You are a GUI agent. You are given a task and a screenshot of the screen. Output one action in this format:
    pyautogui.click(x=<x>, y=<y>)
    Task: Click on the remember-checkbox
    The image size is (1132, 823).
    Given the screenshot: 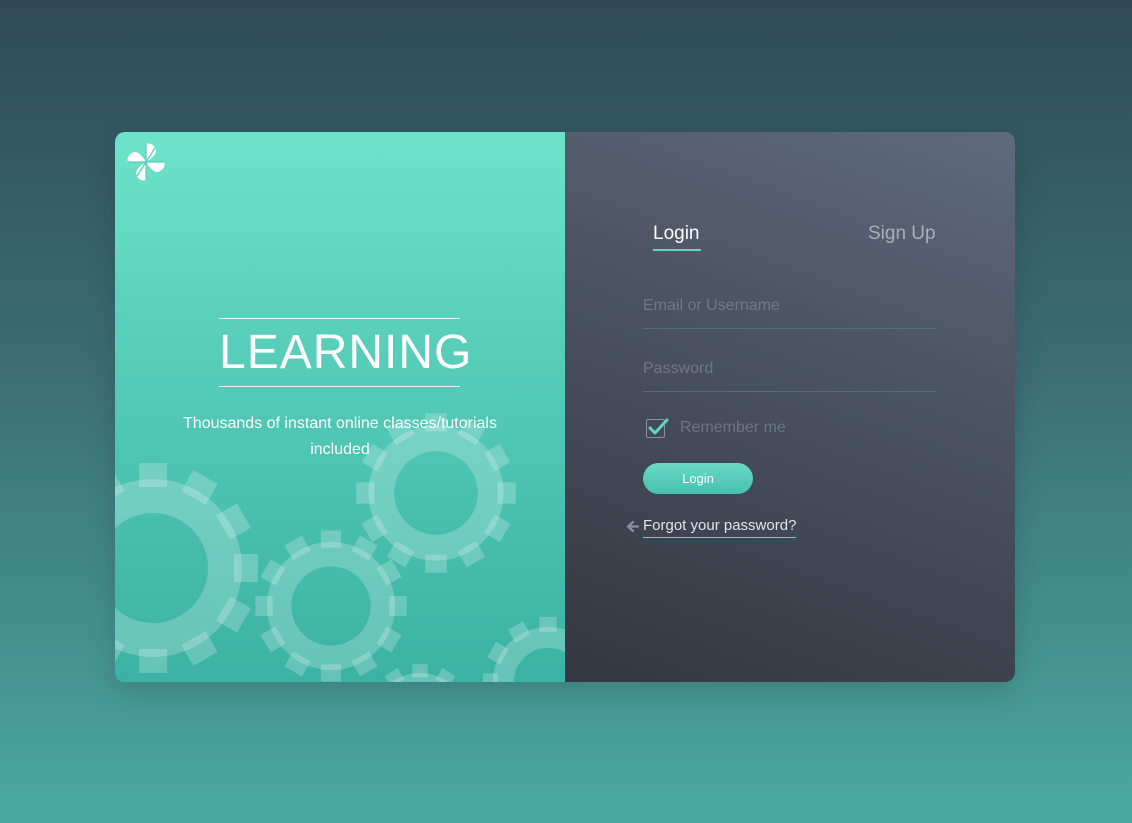 What is the action you would take?
    pyautogui.click(x=657, y=428)
    